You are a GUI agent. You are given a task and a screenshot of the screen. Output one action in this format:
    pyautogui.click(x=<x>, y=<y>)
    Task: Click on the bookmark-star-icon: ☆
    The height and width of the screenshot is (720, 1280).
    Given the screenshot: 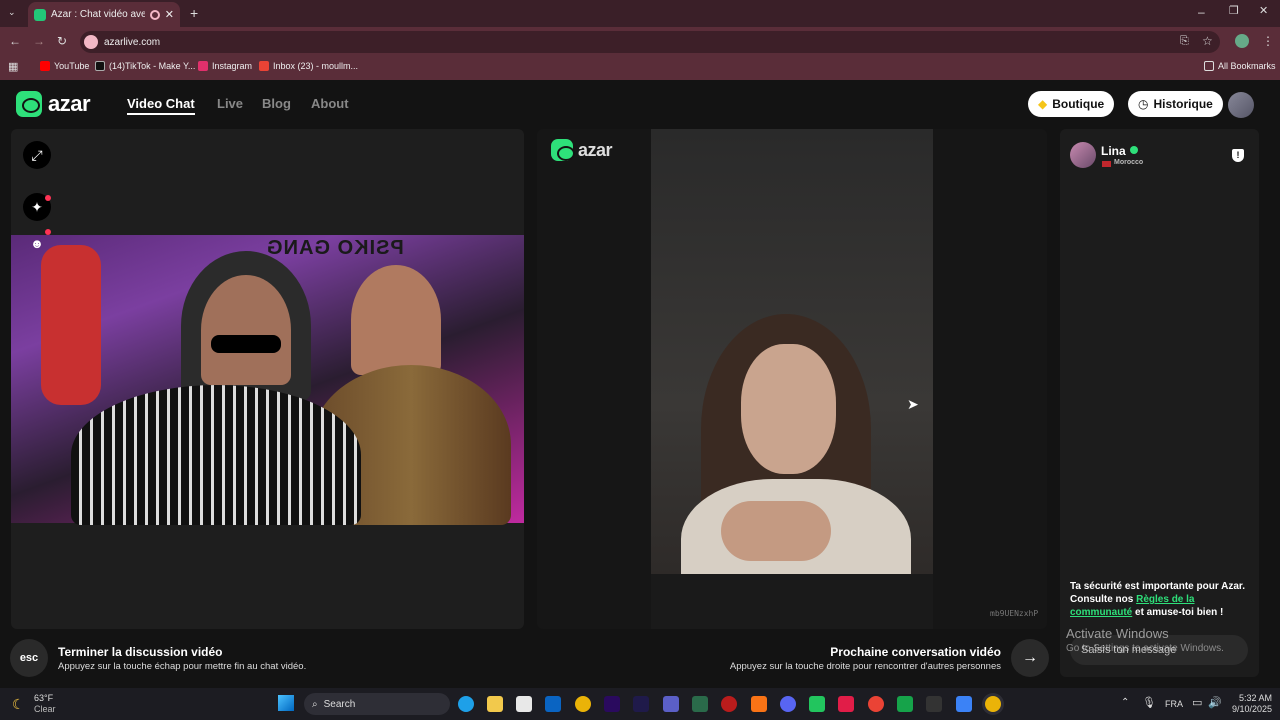 What is the action you would take?
    pyautogui.click(x=1207, y=41)
    